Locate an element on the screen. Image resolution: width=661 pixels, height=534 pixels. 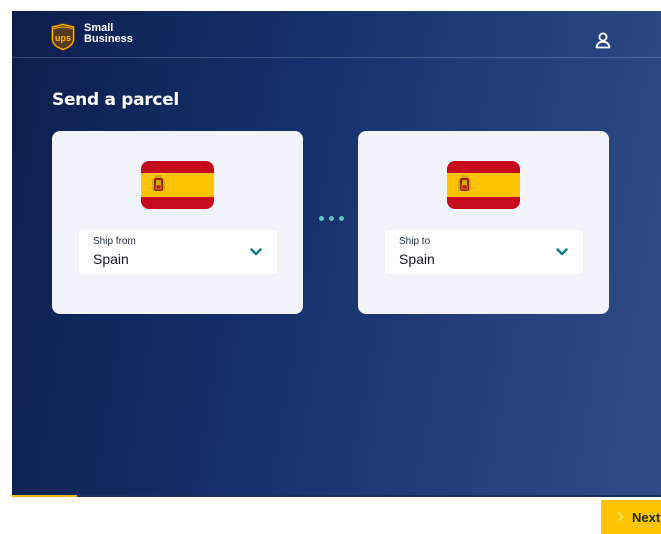
ship-from-label: Ship from is located at coordinates (114, 241).